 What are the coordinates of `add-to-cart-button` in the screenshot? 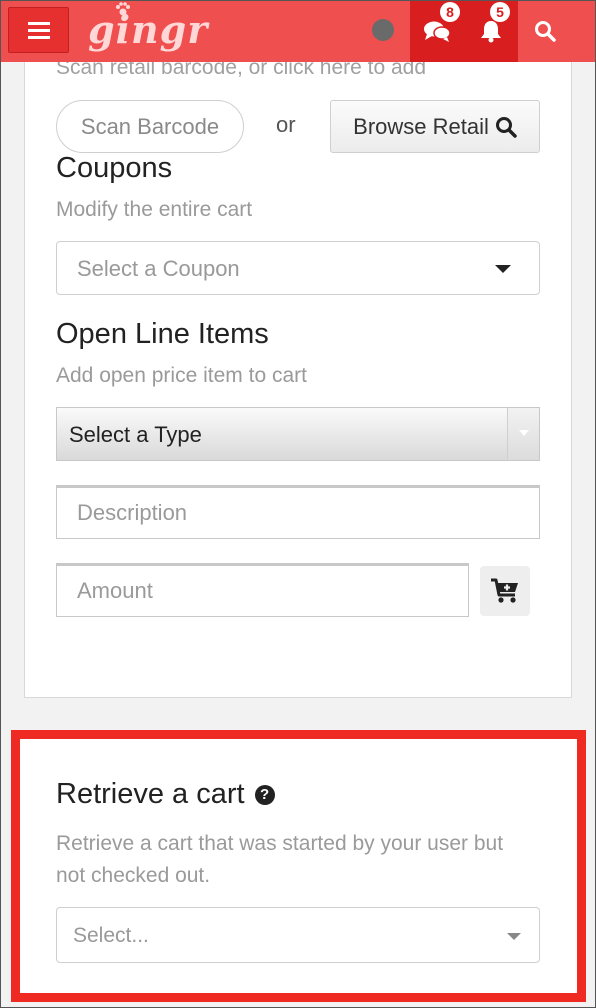 It's located at (505, 591).